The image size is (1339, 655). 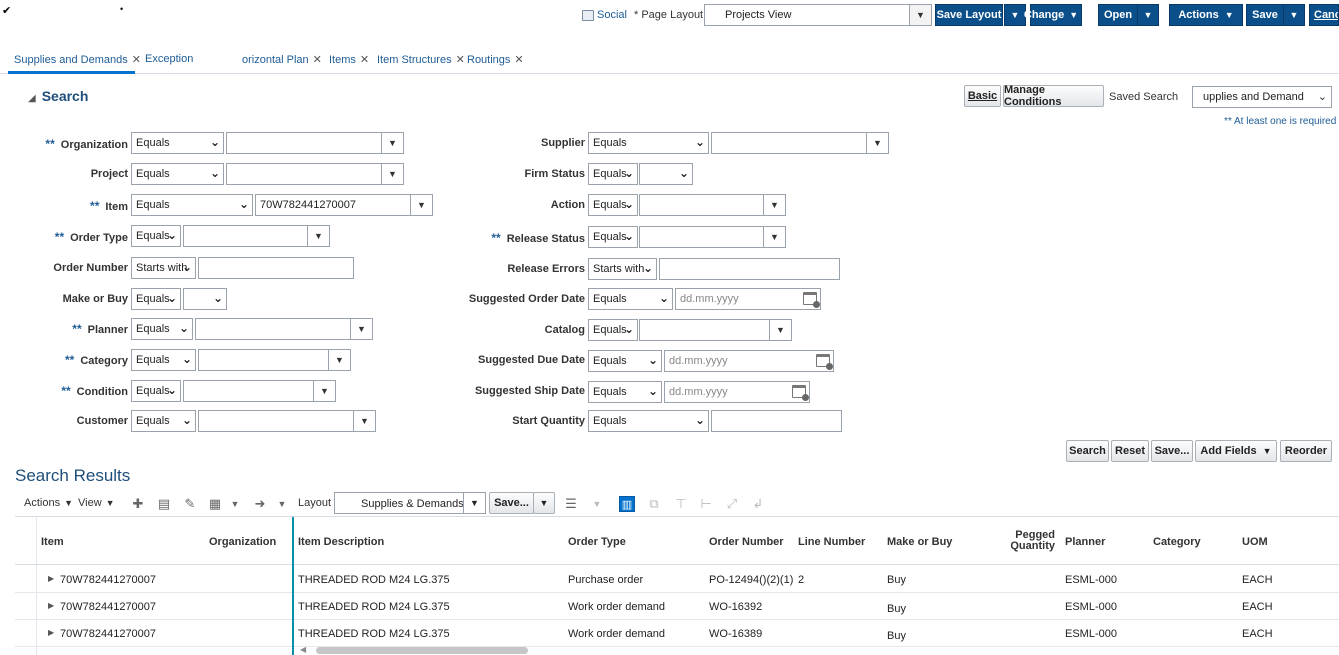 I want to click on start-quantity-operator: Equals ⌄, so click(x=648, y=421).